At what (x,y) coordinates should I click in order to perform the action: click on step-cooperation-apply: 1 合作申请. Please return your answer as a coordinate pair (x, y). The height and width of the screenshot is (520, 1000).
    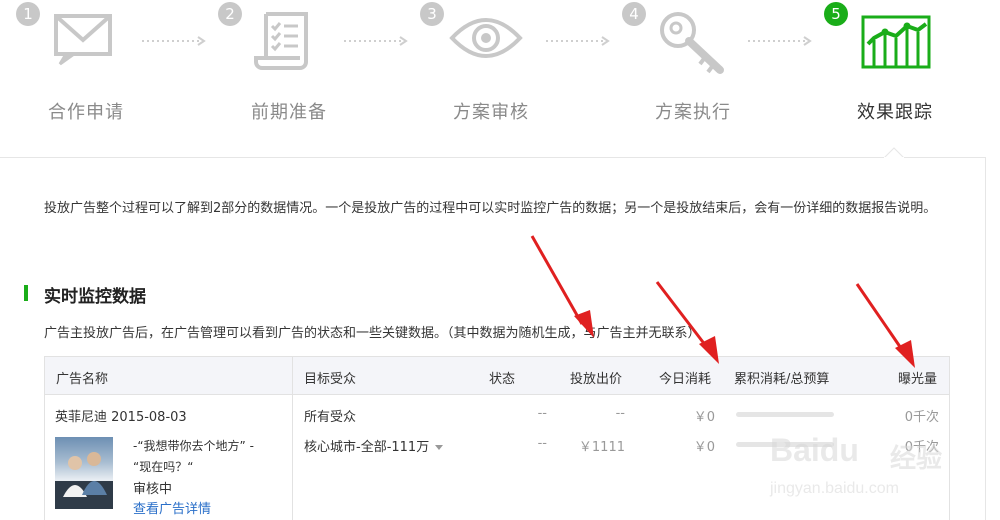
    Looking at the image, I should click on (116, 75).